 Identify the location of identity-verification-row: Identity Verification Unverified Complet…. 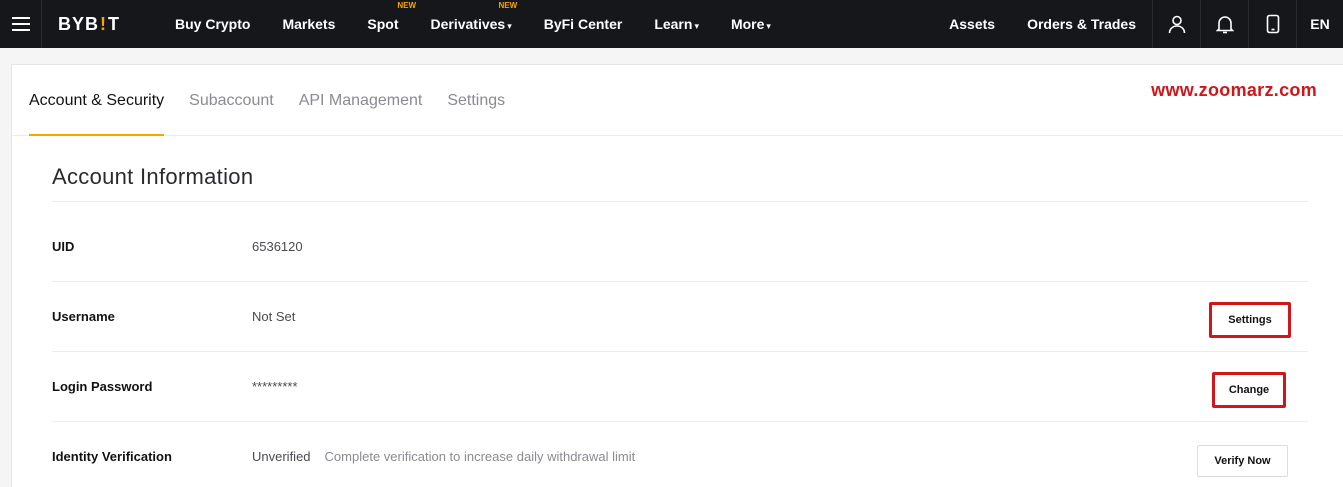
(680, 454).